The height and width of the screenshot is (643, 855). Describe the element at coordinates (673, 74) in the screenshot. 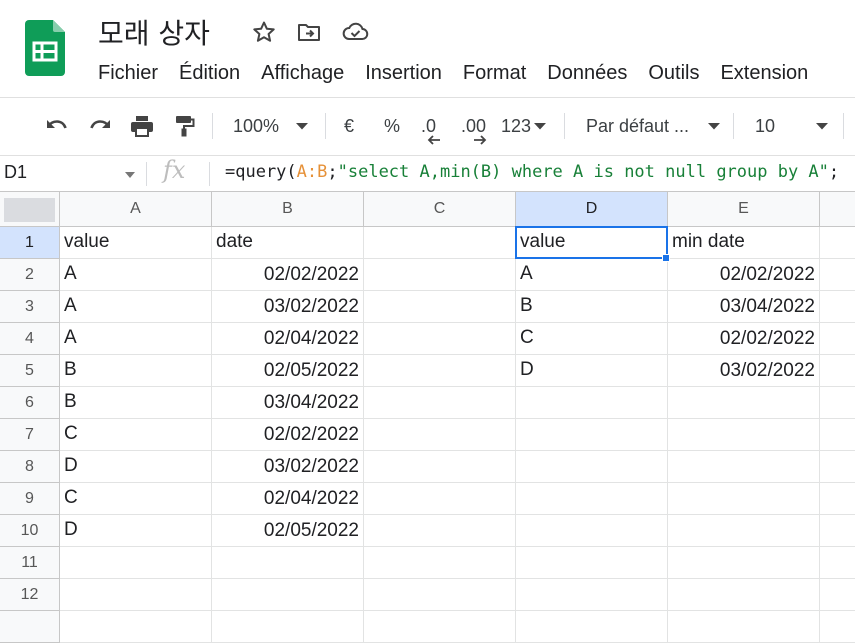

I see `menu-tools: Outils` at that location.